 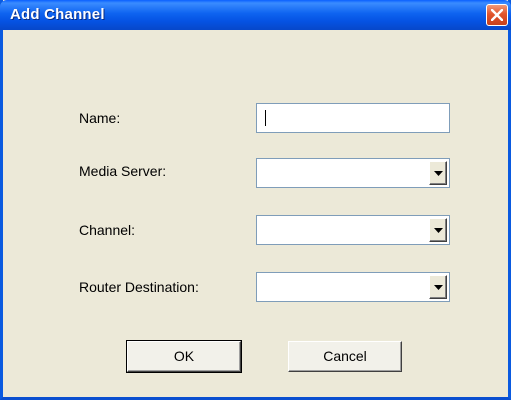 I want to click on channel-dropdown-button, so click(x=438, y=230).